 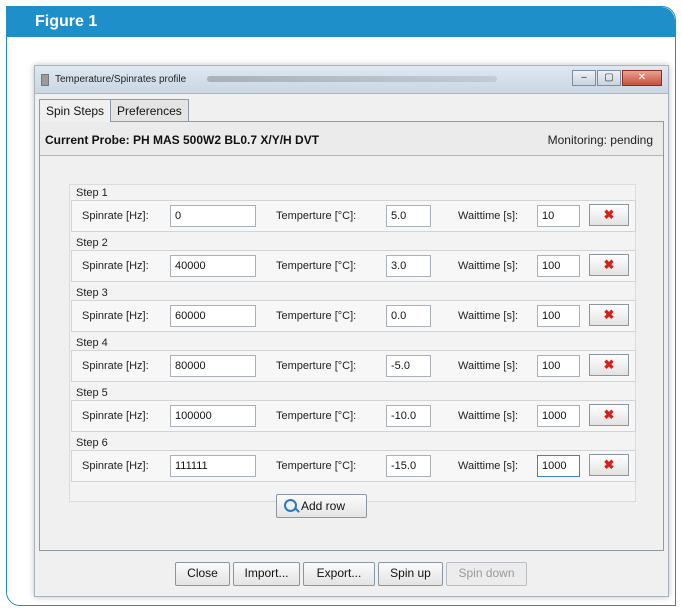 I want to click on figure-title: Figure 1, so click(x=341, y=22).